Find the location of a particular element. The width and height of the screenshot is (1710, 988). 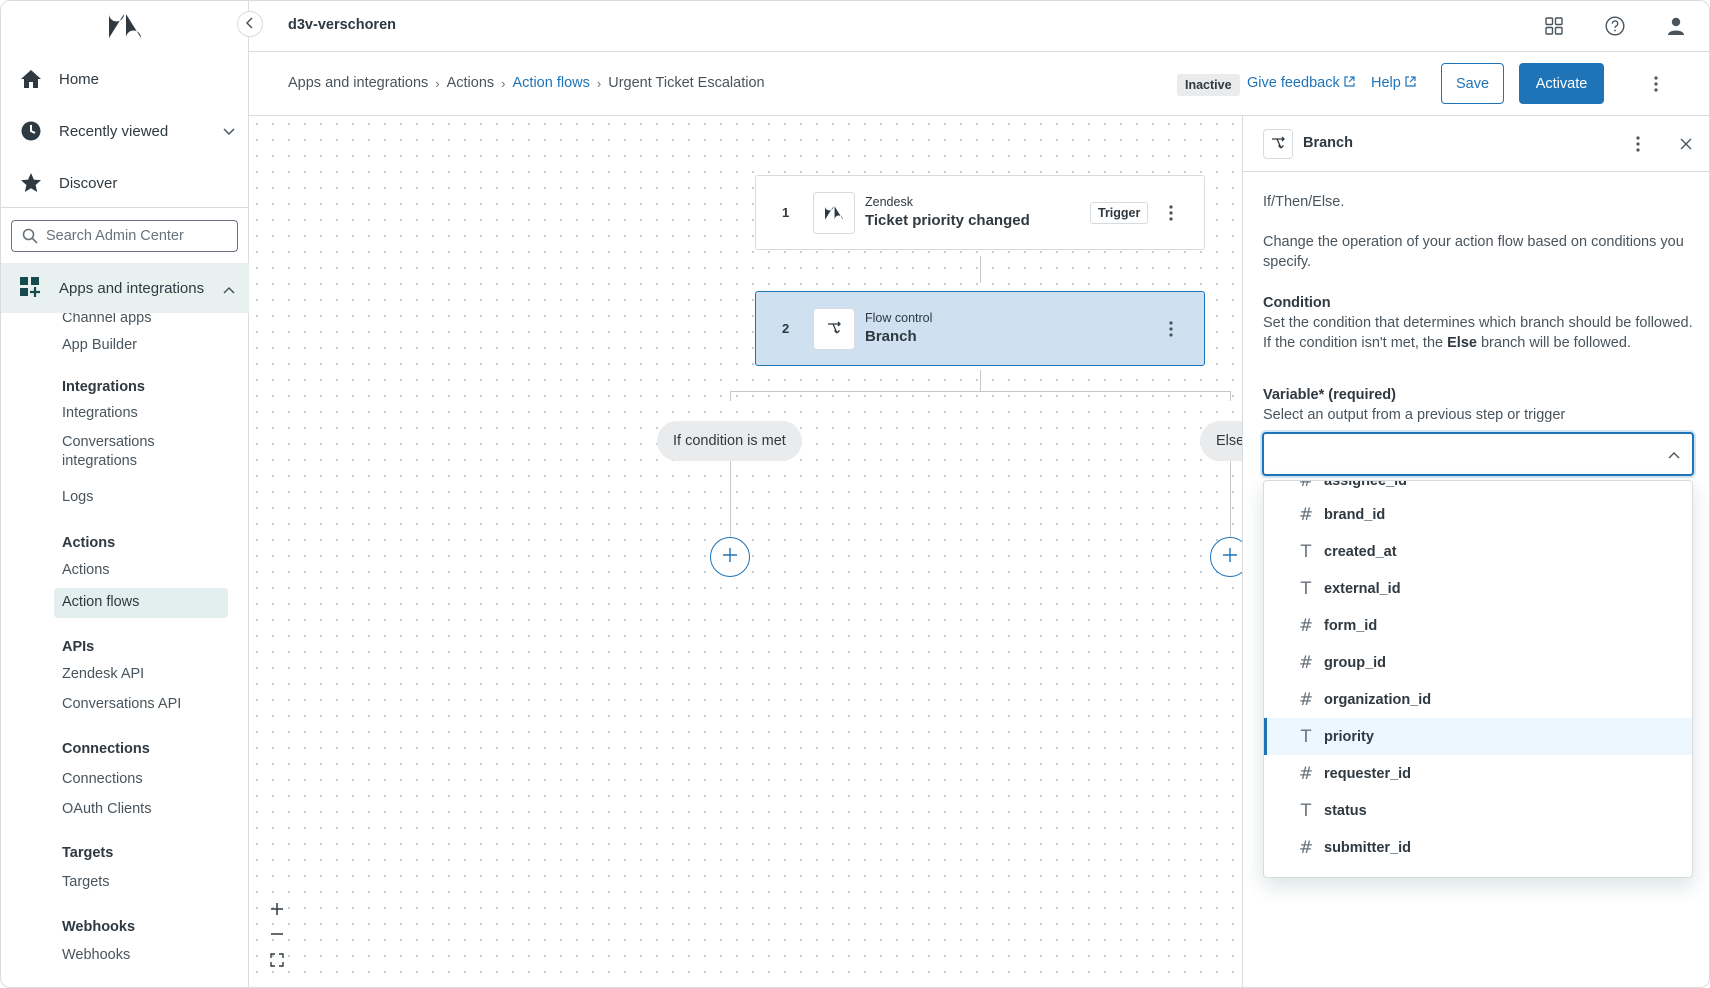

option-label: subject is located at coordinates (1349, 877).